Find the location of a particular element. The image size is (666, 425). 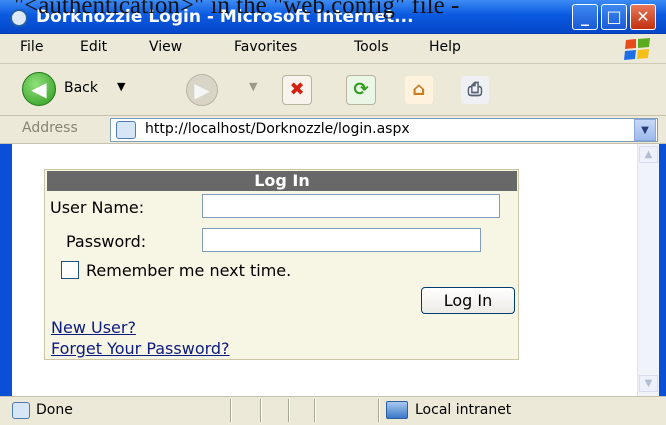

page-done-icon is located at coordinates (21, 410).